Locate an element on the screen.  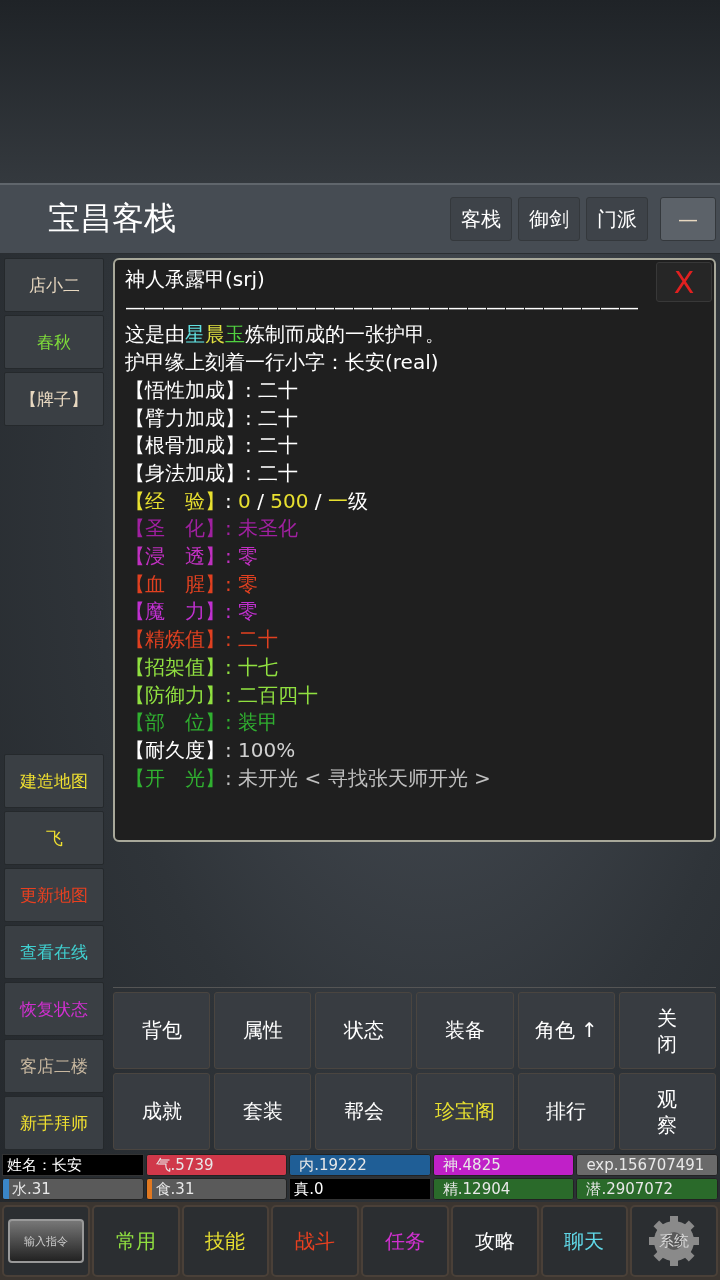
stat-bar: 潜.2907072 is located at coordinates (647, 1189).